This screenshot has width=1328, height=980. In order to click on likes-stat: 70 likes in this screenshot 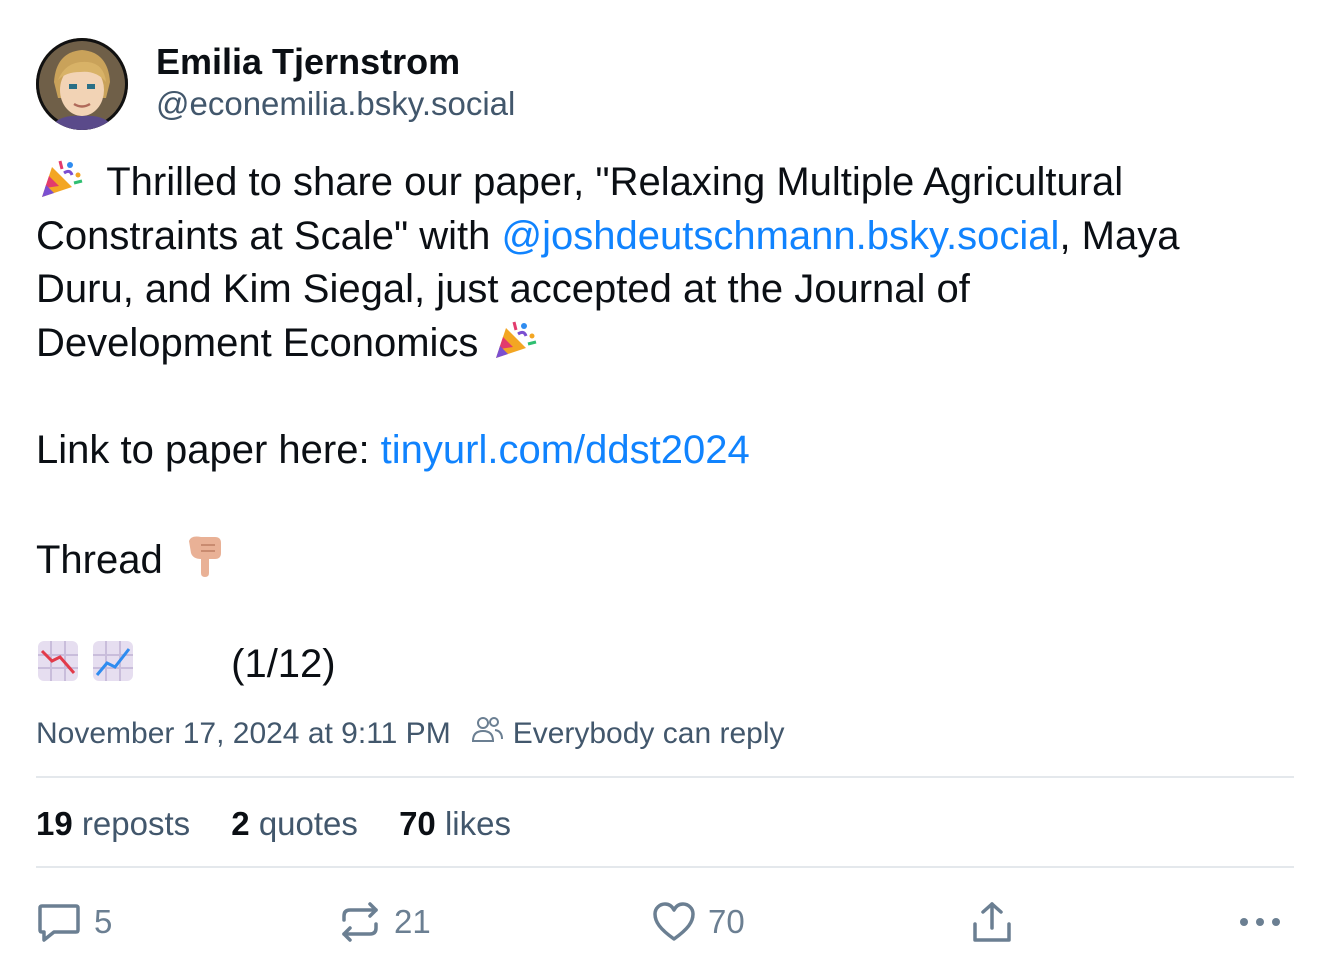, I will do `click(455, 824)`.